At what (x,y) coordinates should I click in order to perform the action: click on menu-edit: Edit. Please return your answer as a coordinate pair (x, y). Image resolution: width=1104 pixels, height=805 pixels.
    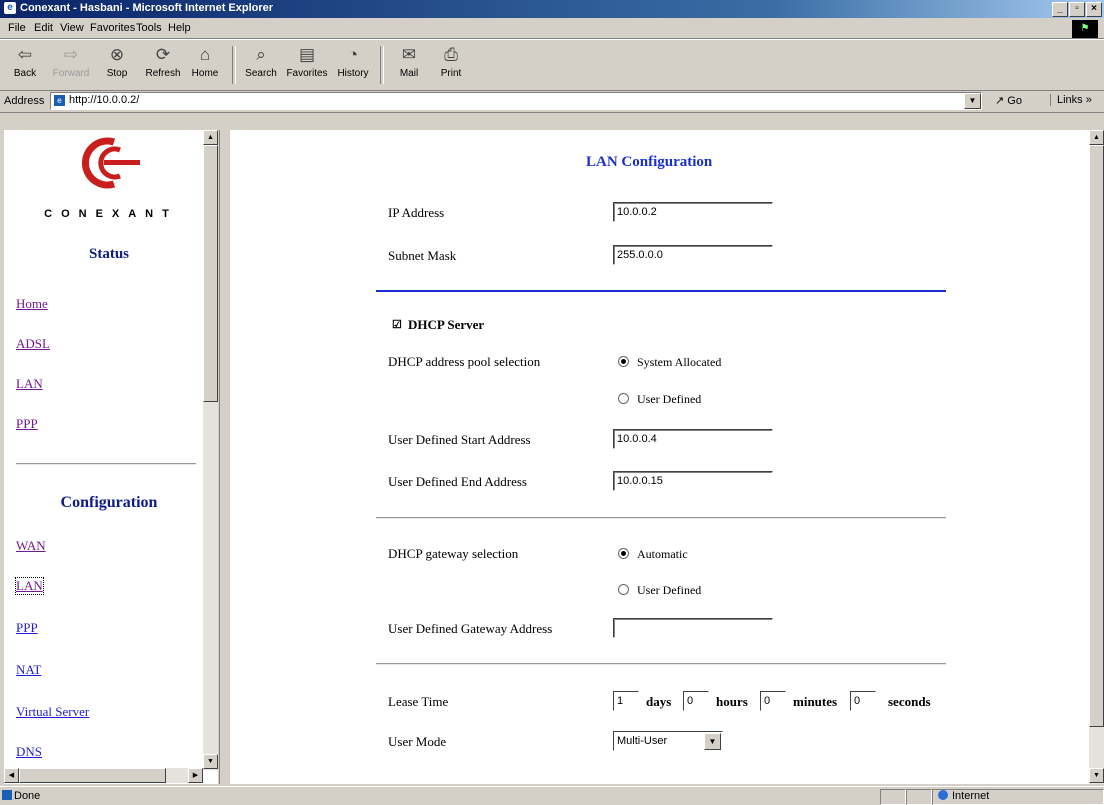
    Looking at the image, I should click on (43, 28).